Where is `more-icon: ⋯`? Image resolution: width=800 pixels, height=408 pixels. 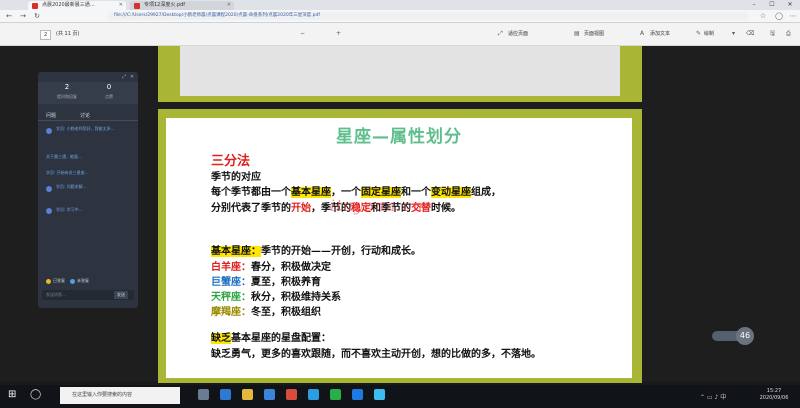
more-icon: ⋯ is located at coordinates (793, 16).